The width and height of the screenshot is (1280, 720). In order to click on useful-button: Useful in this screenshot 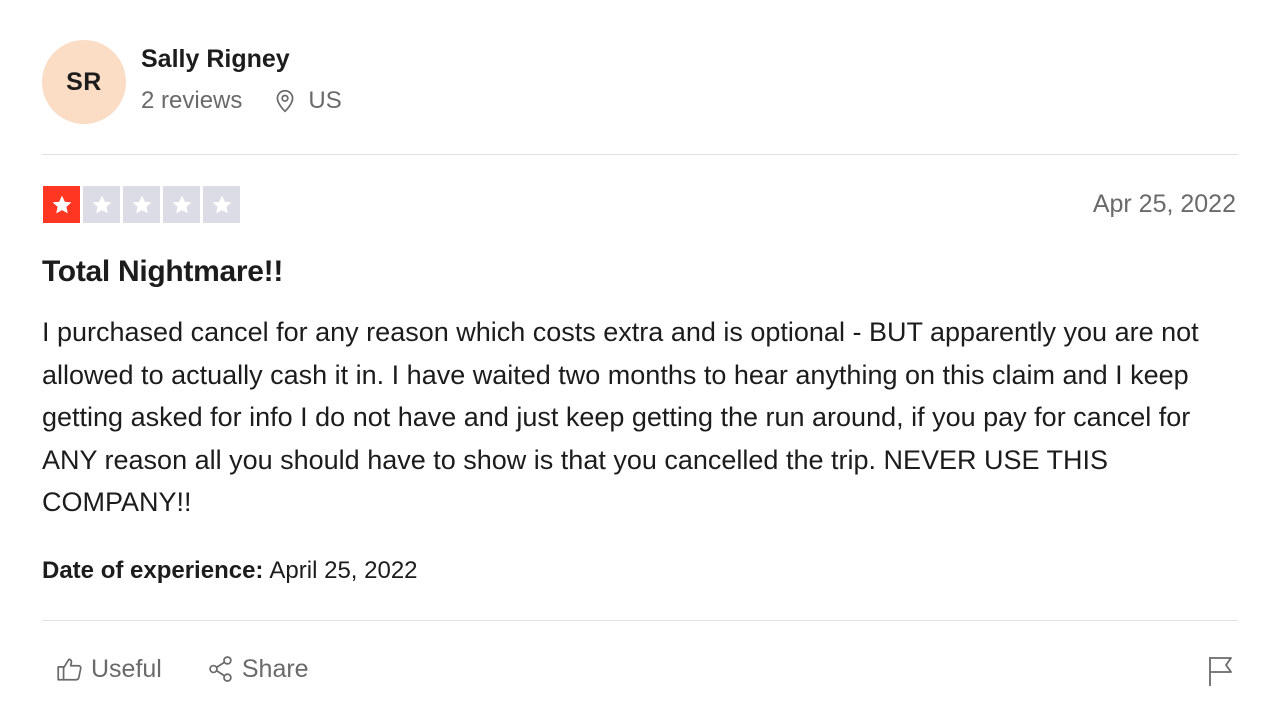, I will do `click(108, 669)`.